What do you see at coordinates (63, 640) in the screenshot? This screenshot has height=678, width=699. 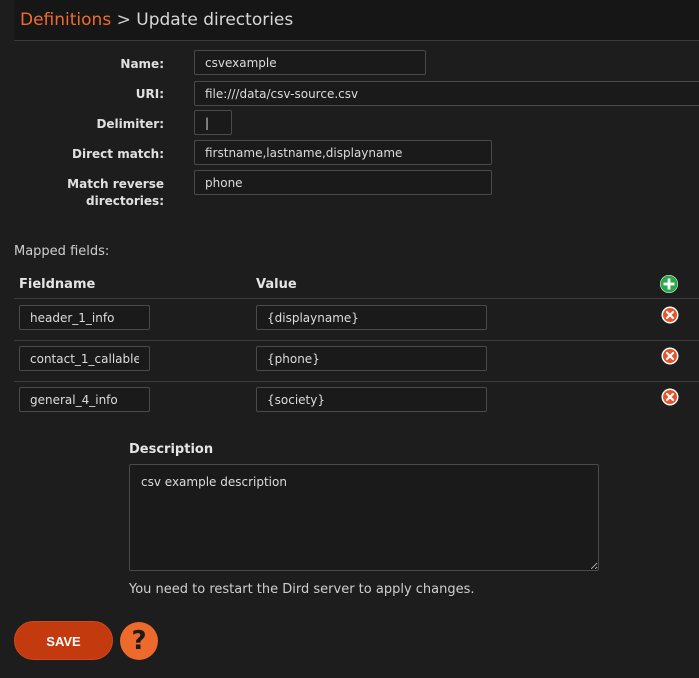 I see `save-button: SAVE` at bounding box center [63, 640].